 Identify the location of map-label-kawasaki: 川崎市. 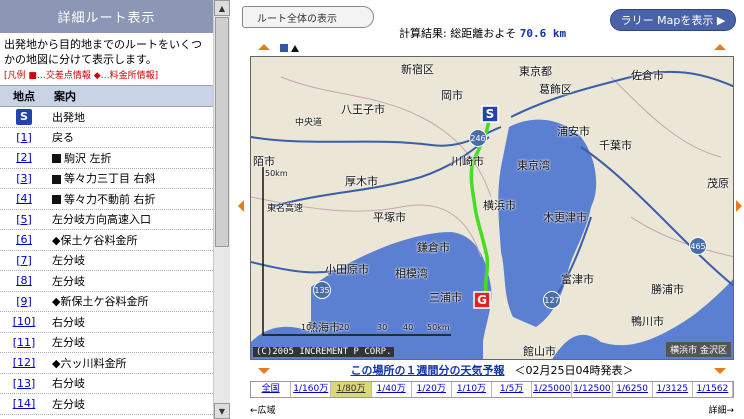
(467, 161).